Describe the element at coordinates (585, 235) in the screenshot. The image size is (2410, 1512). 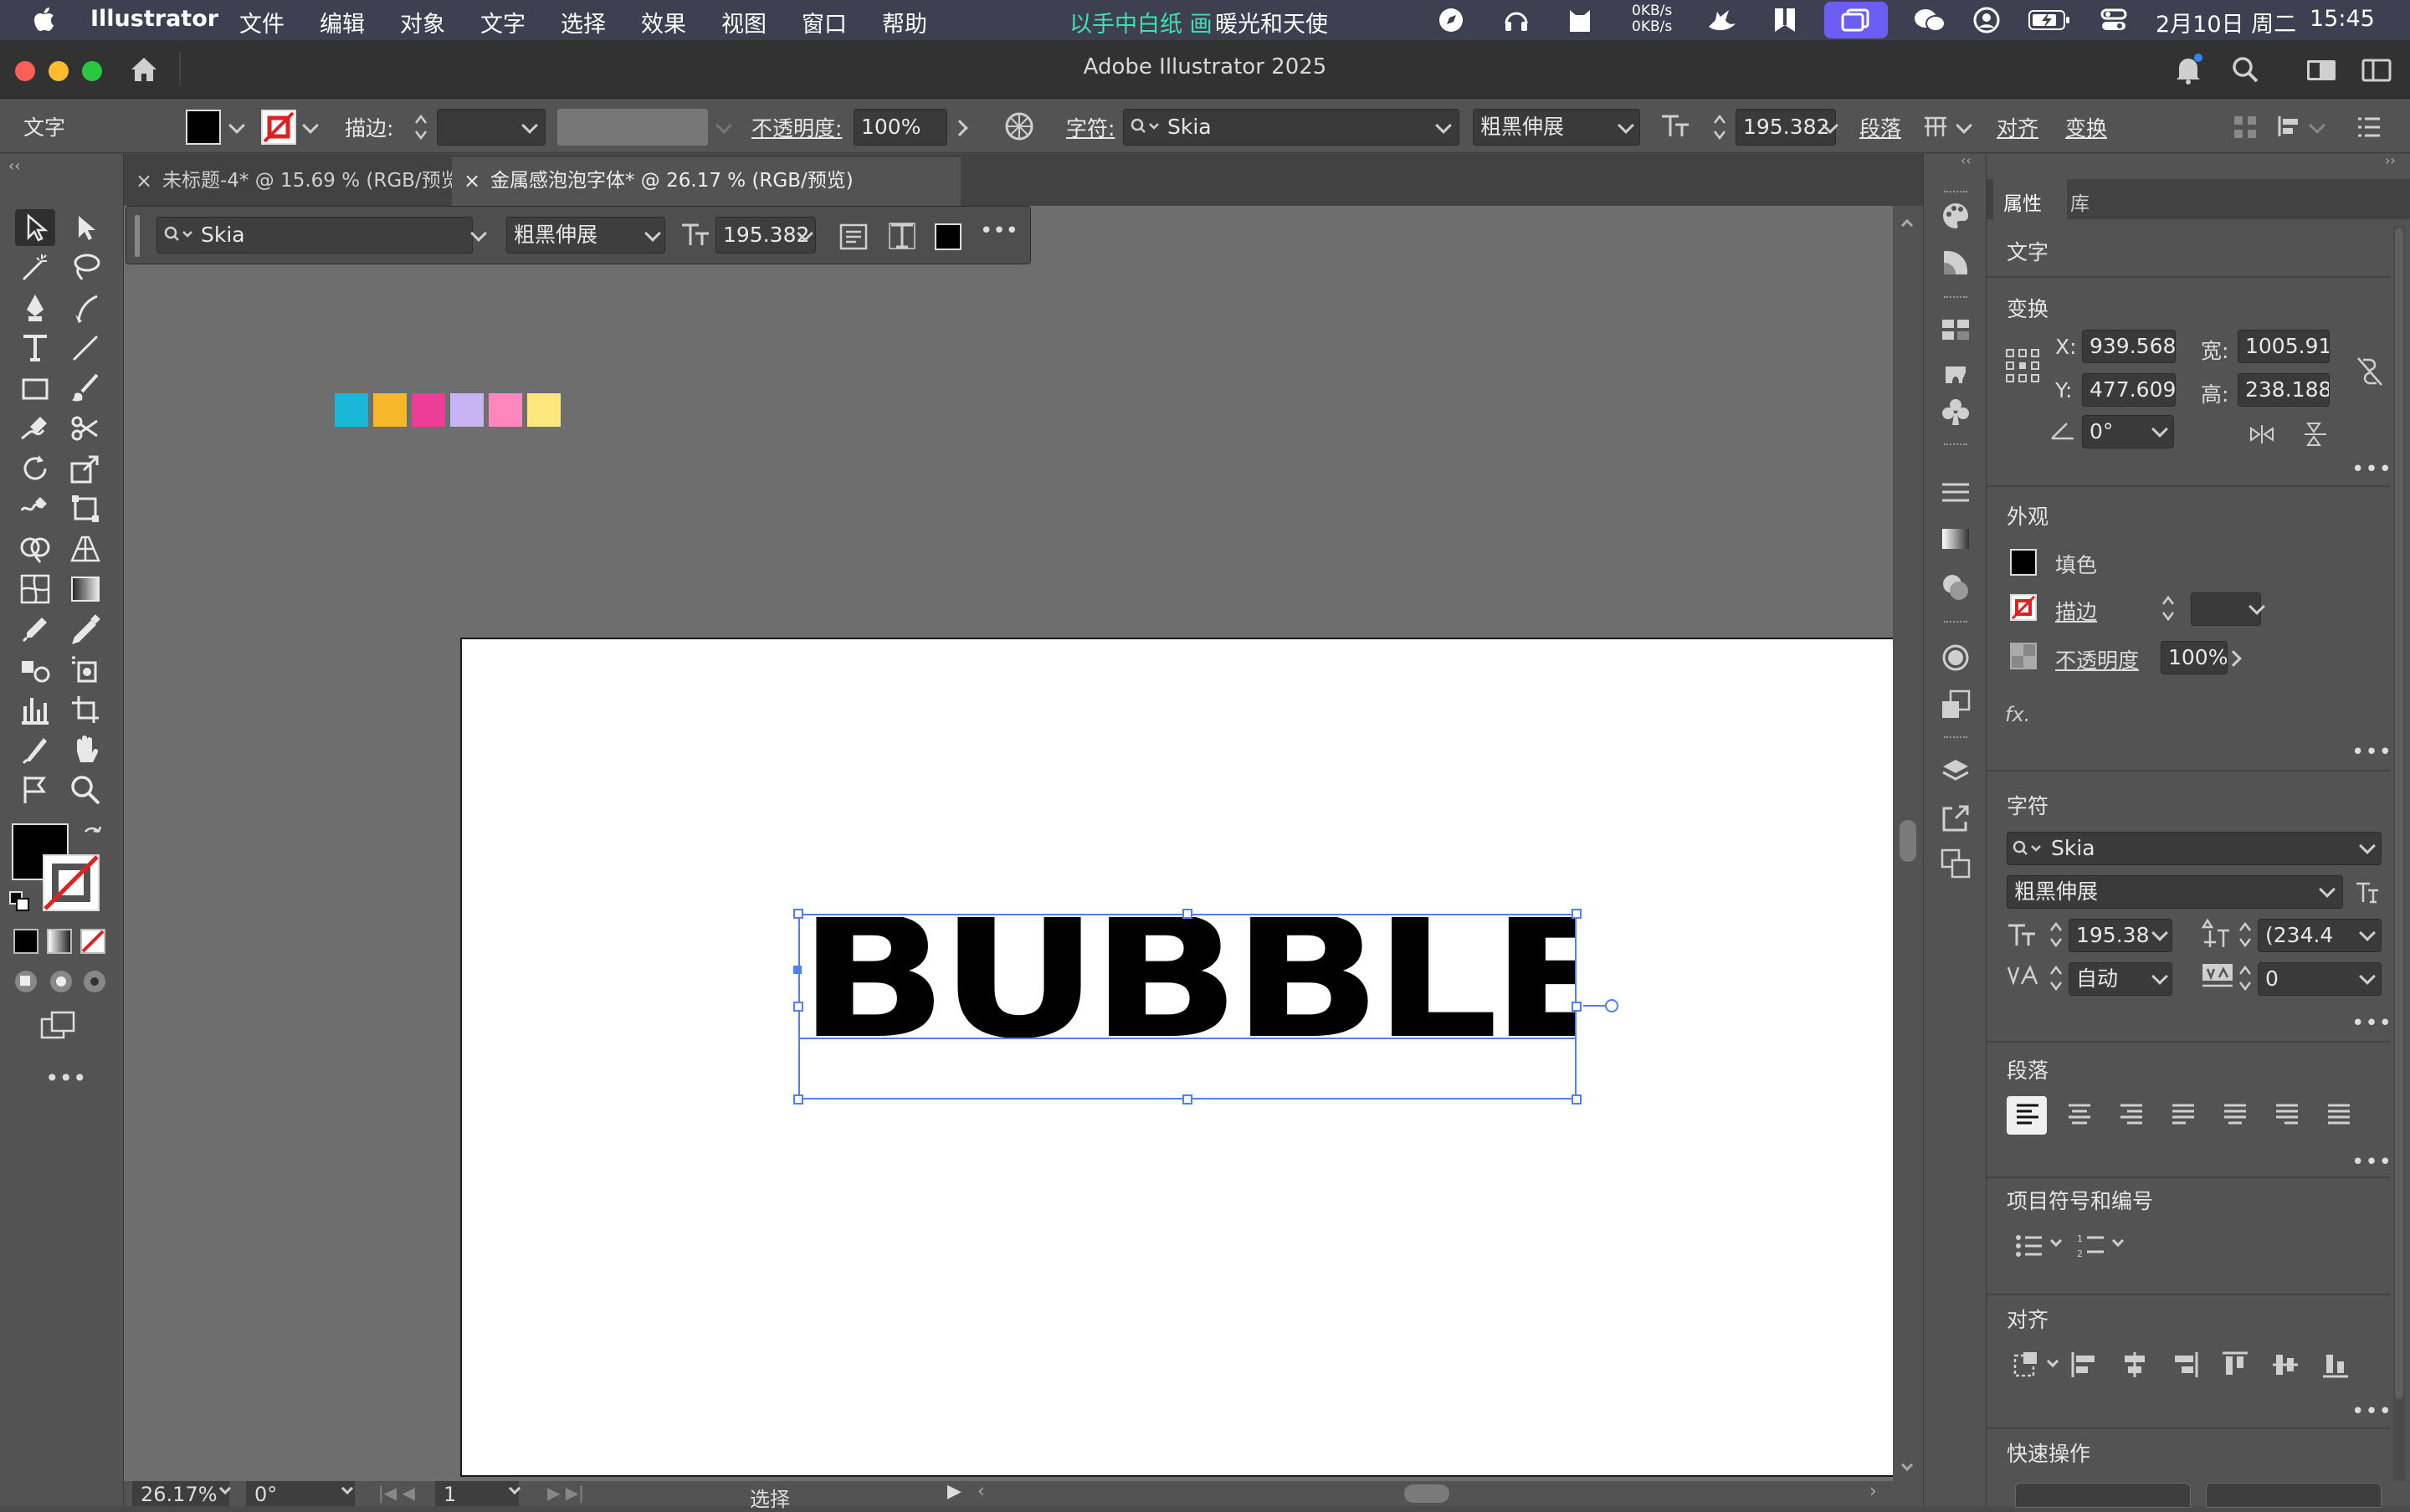
I see `float-font-style-input: 粗黑伸展` at that location.